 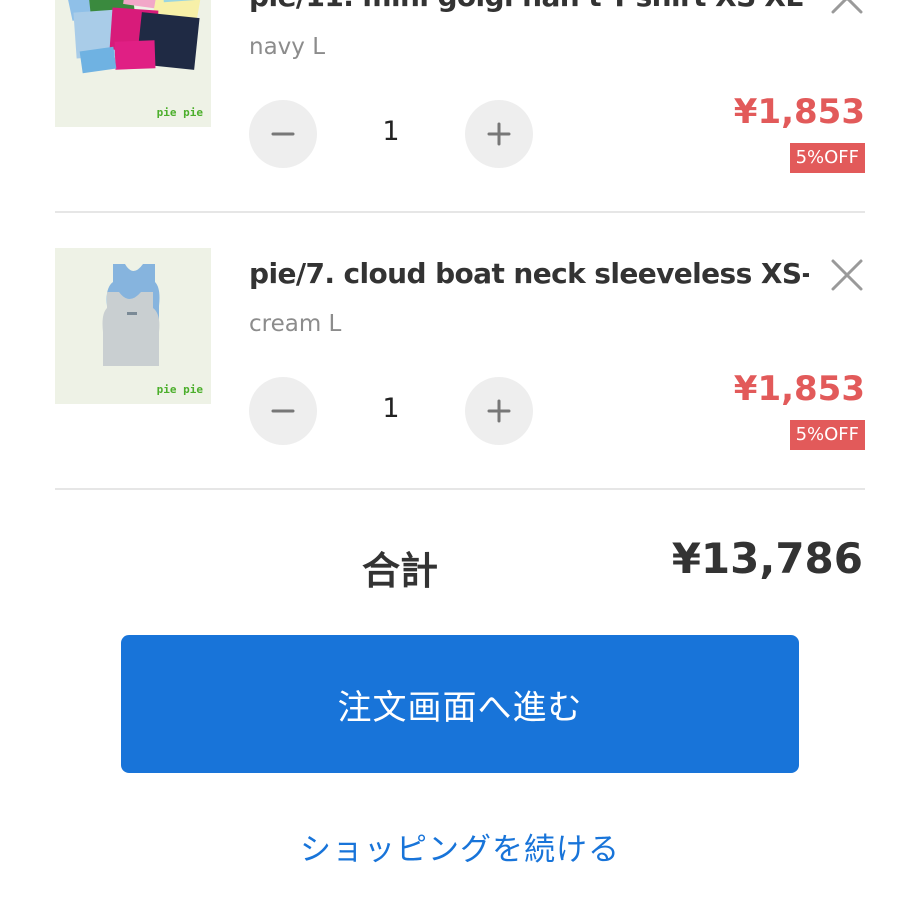 I want to click on item-name: pie/11. mini goigi nan t T-shirt XS-XL, so click(x=529, y=6).